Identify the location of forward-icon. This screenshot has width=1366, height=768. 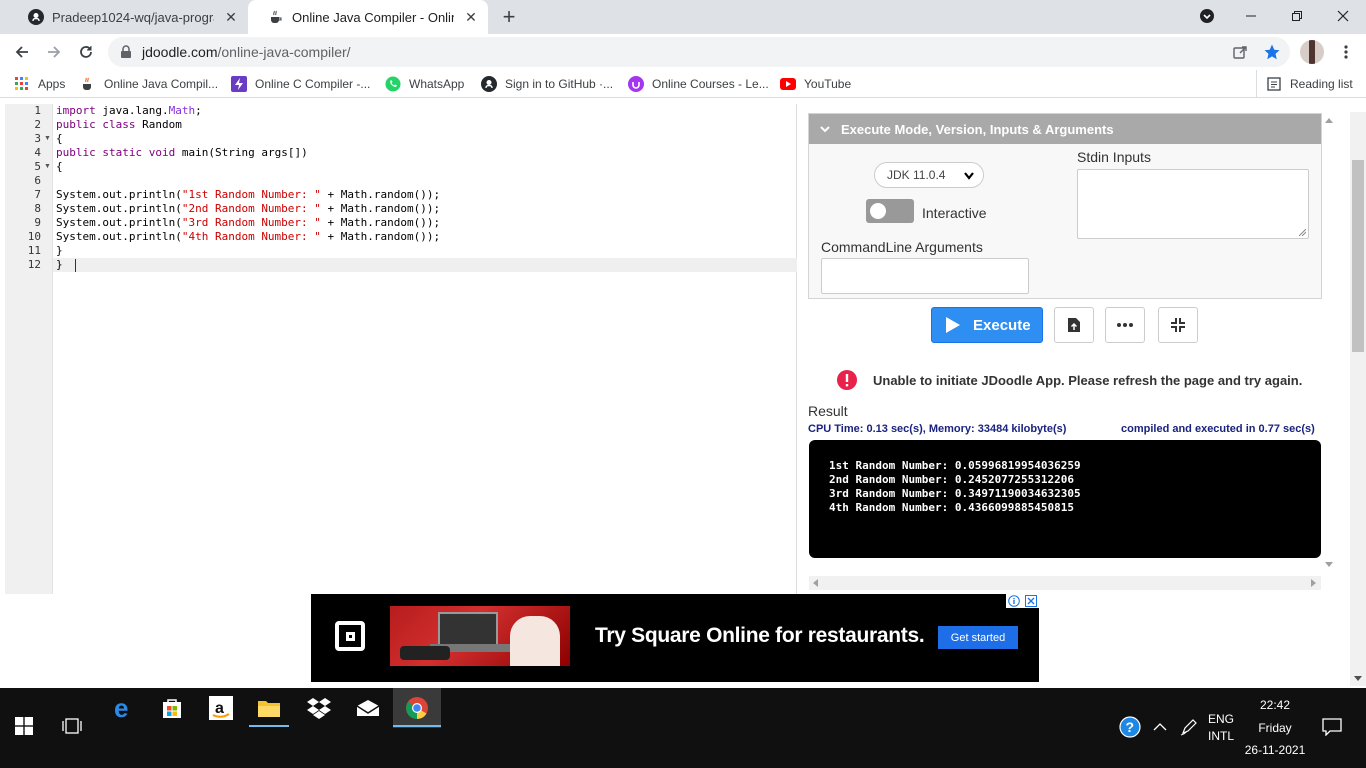
(54, 52).